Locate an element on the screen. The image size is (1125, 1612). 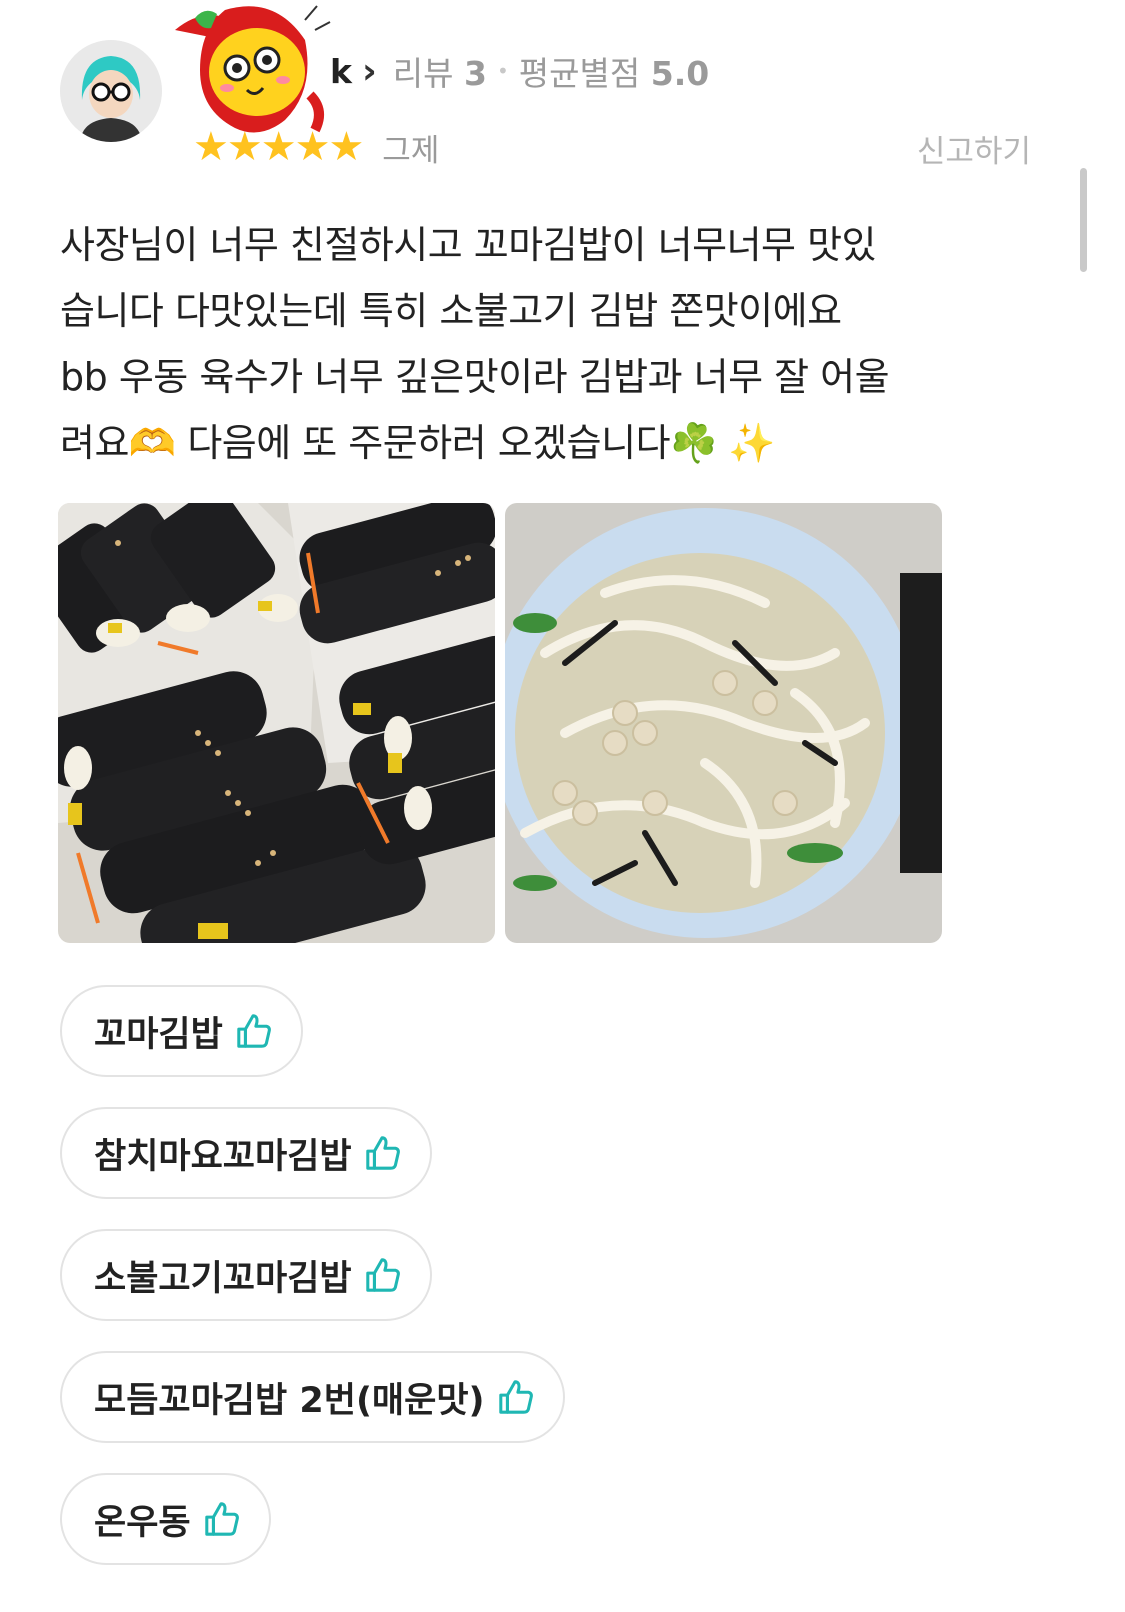
review-line: 사장님이 너무 친절하시고 꼬마김밥이 너무너무 맛있 is located at coordinates (468, 245).